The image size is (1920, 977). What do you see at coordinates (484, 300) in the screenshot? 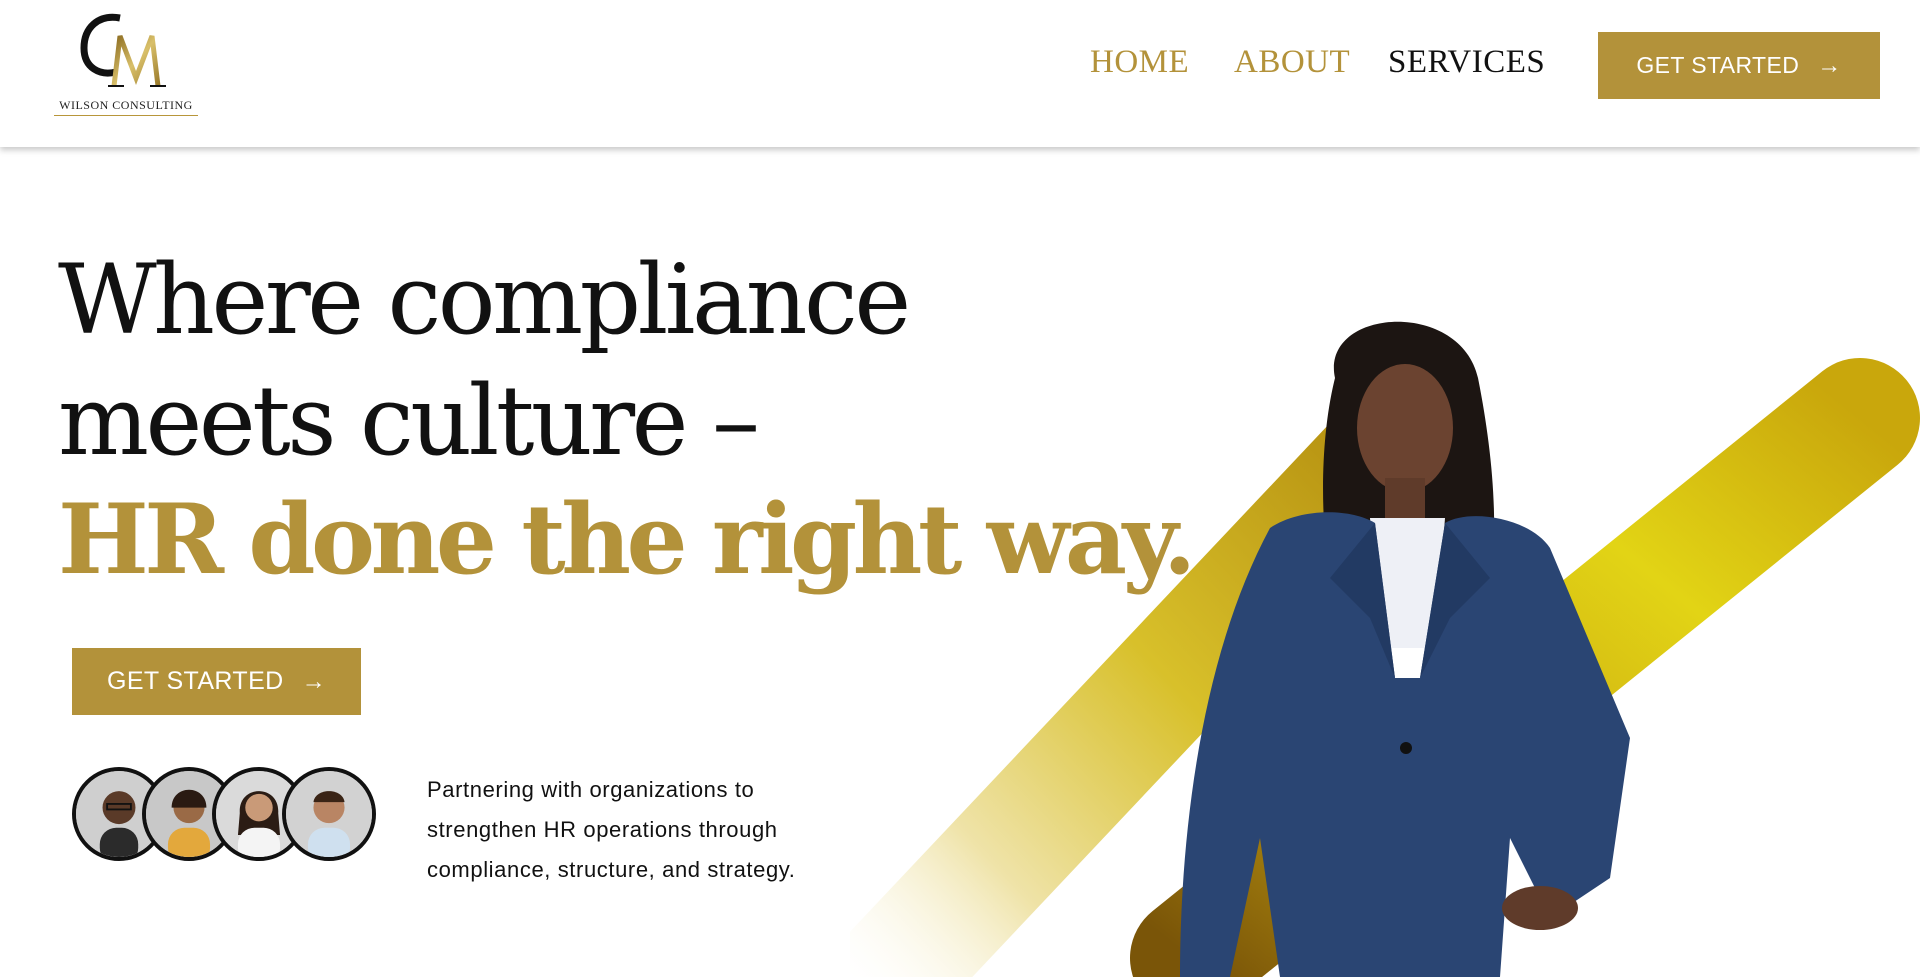
I see `hero-headline-line-1: Where compliance` at bounding box center [484, 300].